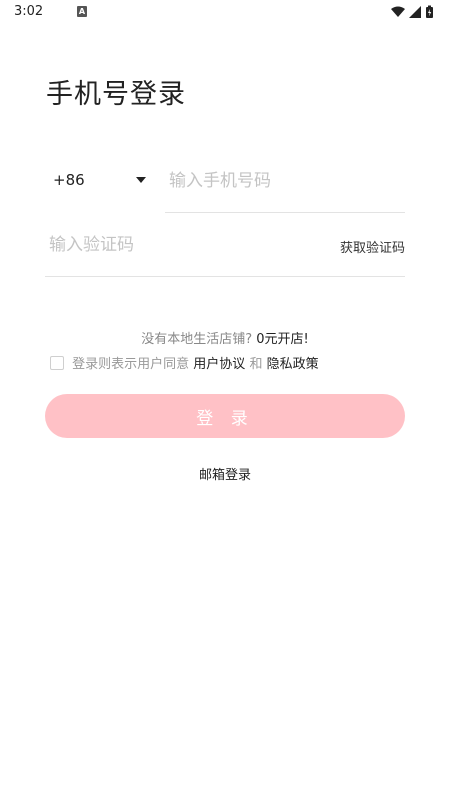 This screenshot has height=800, width=450. What do you see at coordinates (225, 473) in the screenshot?
I see `email-login-link: 邮箱登录` at bounding box center [225, 473].